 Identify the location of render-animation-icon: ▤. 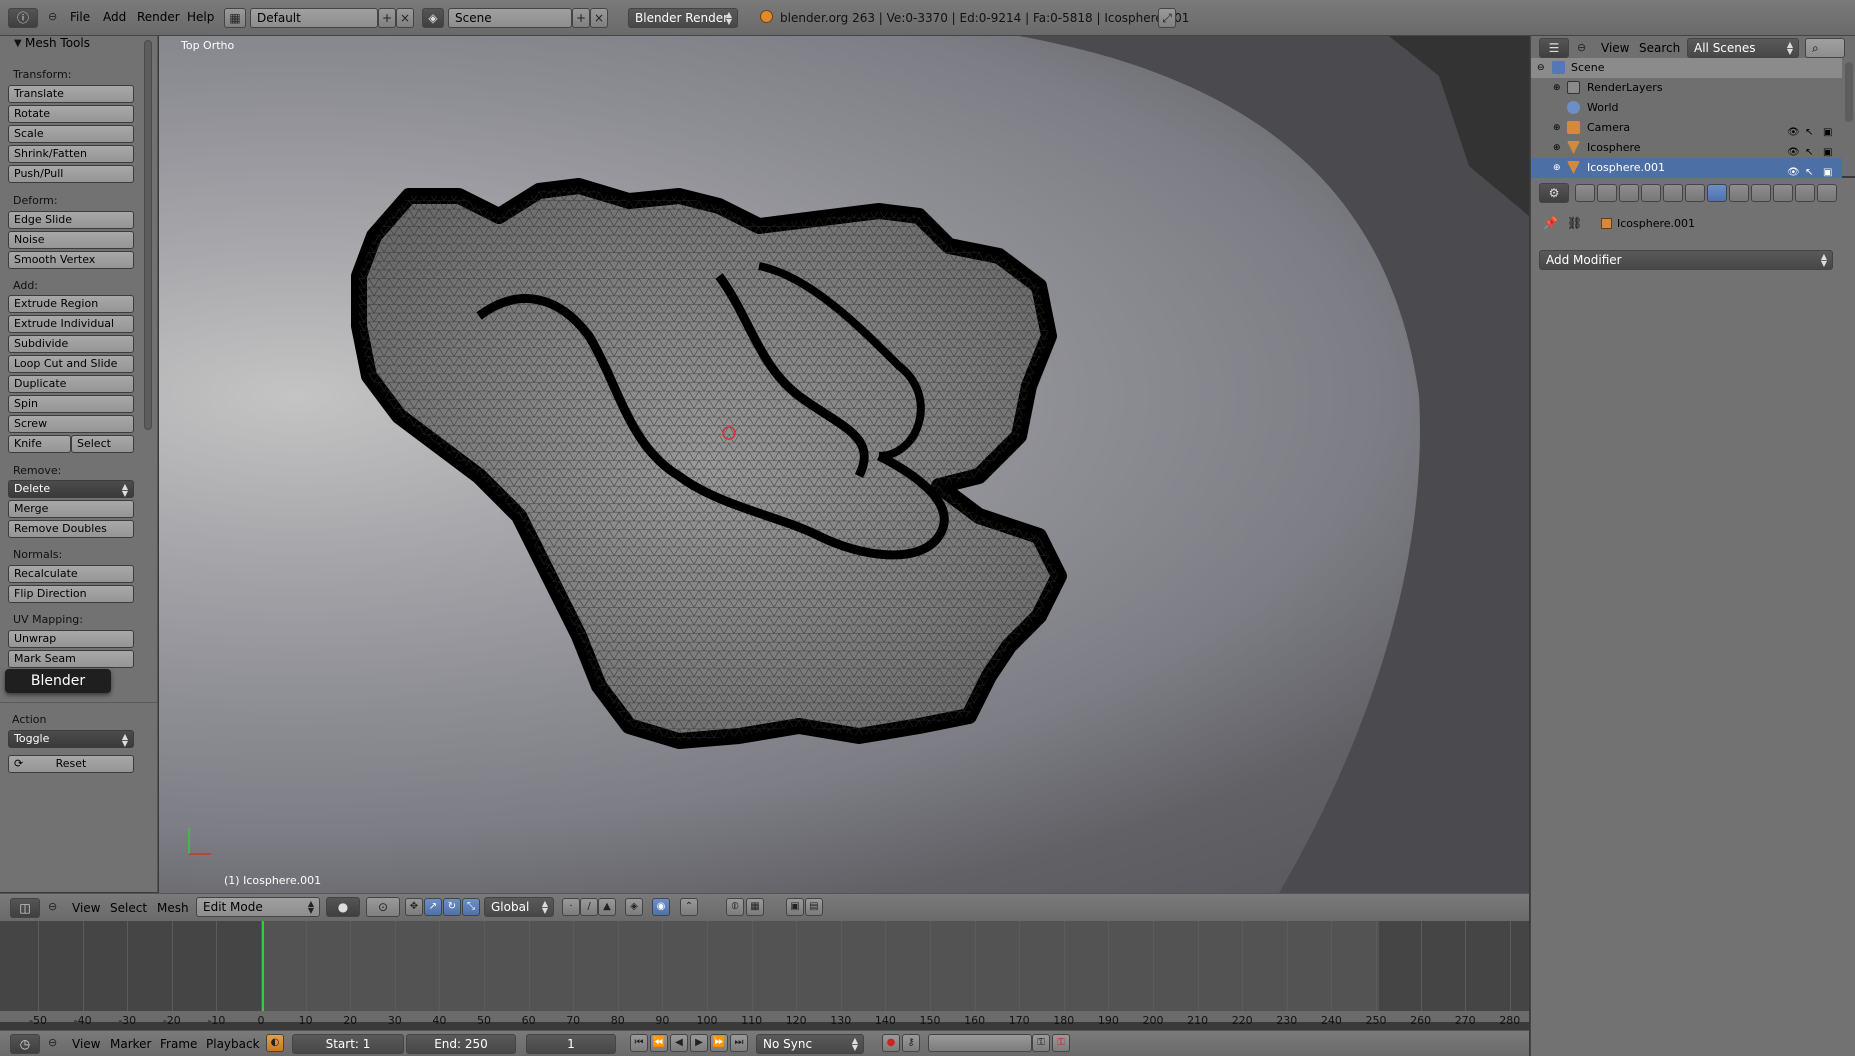
(814, 907).